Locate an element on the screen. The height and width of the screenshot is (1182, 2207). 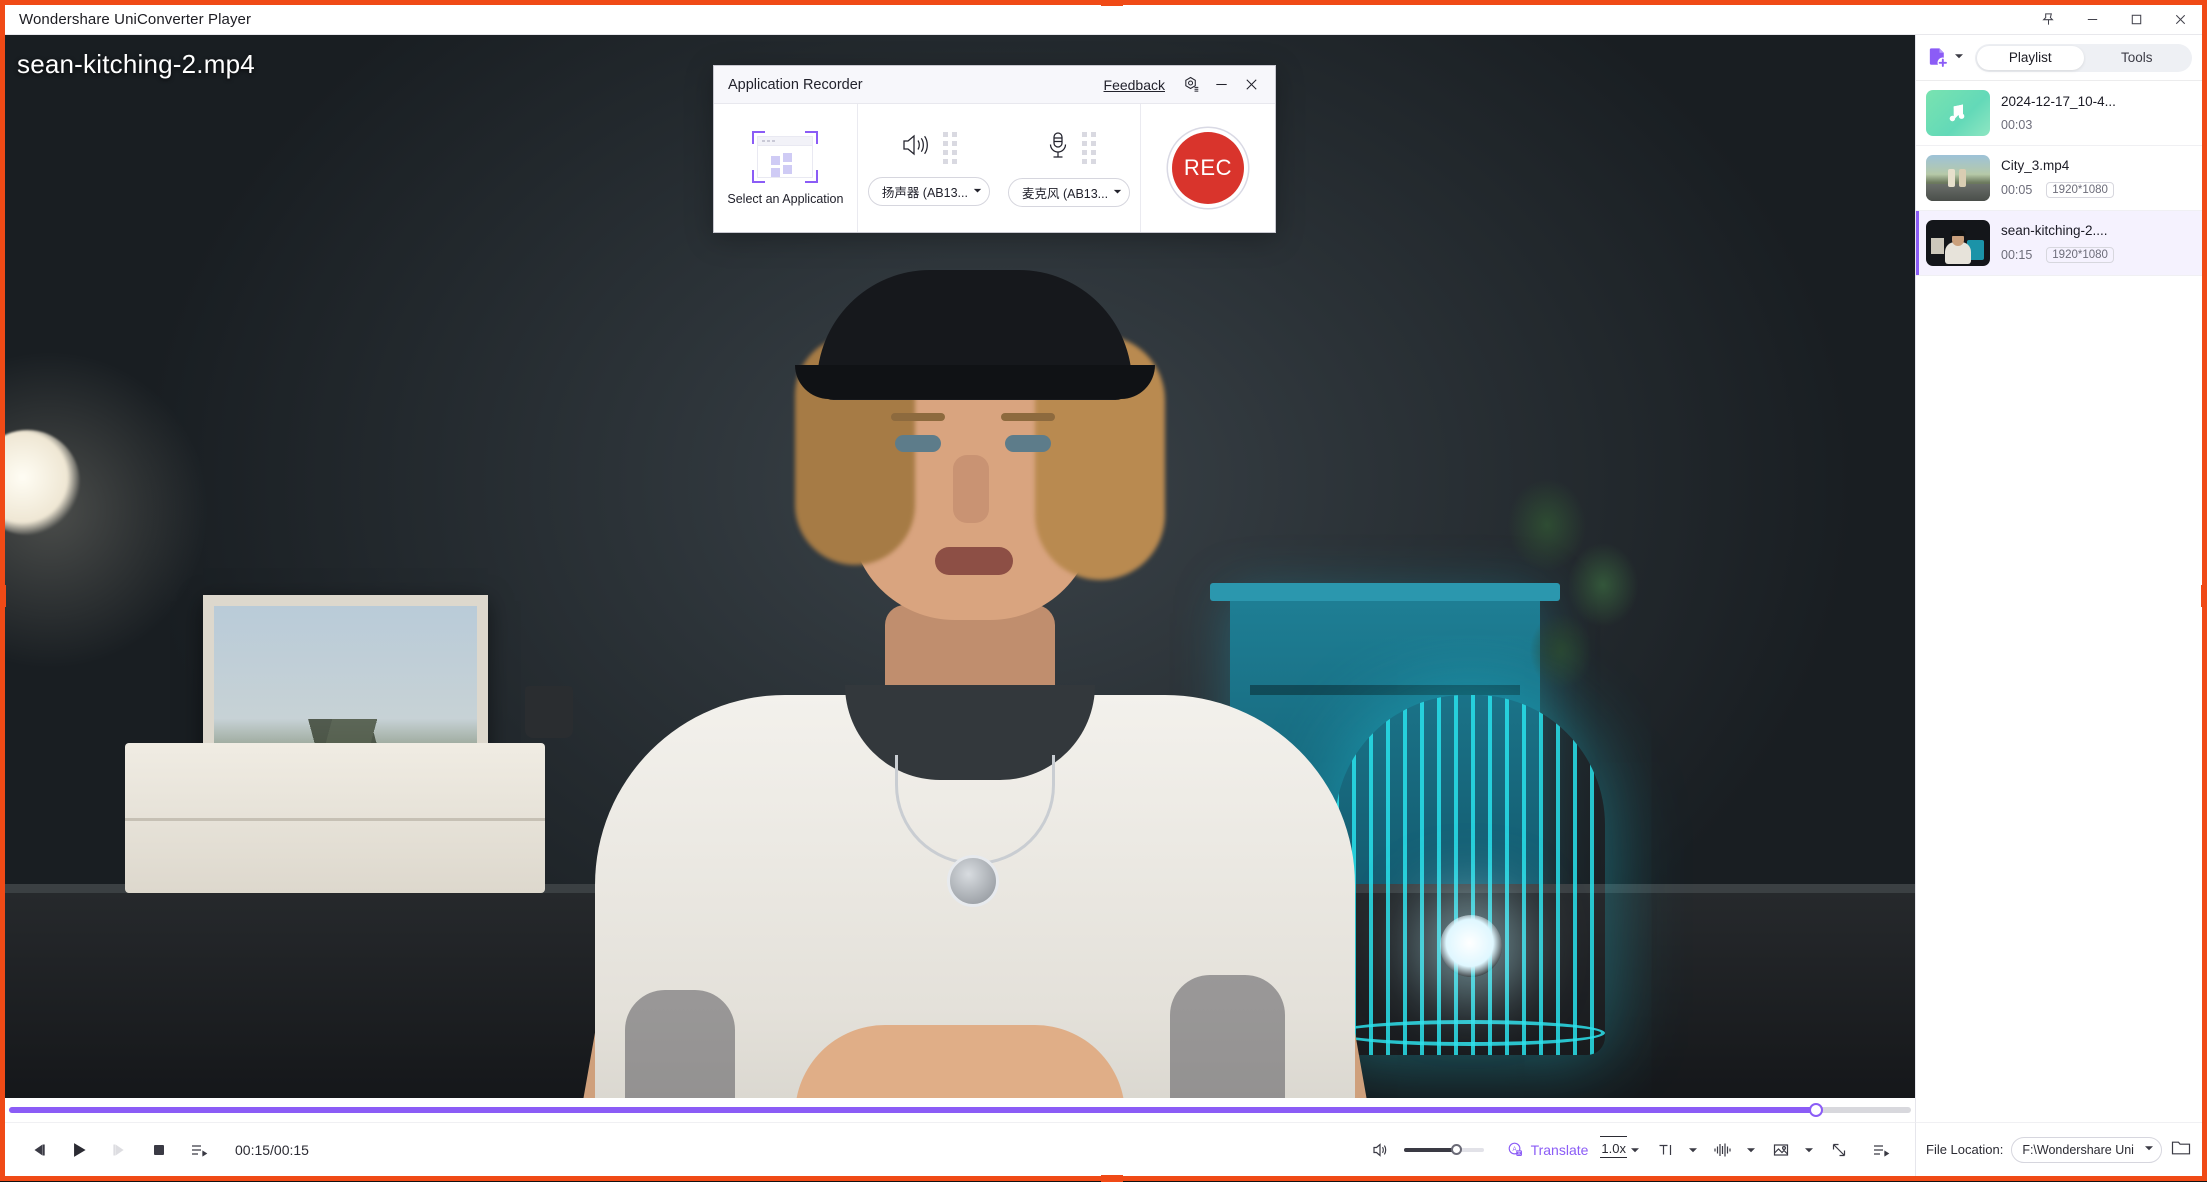
next-frame-button is located at coordinates (119, 1150).